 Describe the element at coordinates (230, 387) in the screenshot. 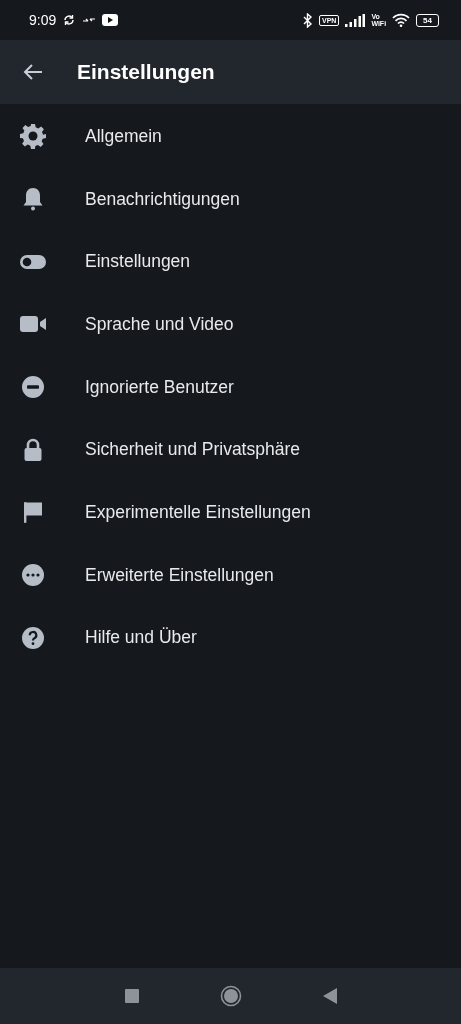

I see `settings-item: Ignorierte Benutzer` at that location.